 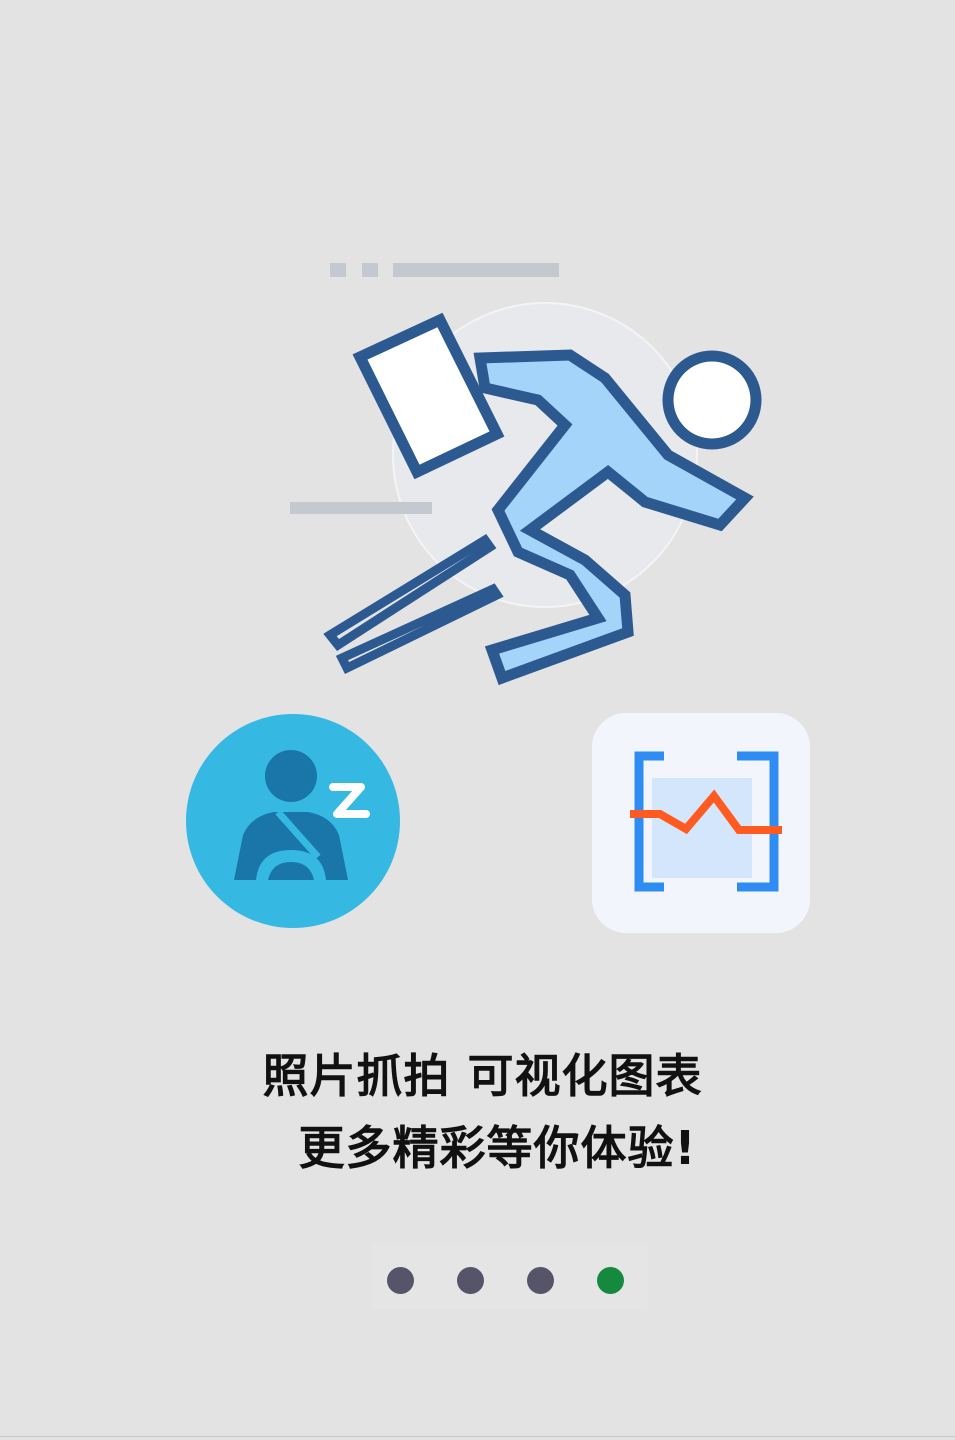 What do you see at coordinates (302, 815) in the screenshot?
I see `sleepy-driver-icon` at bounding box center [302, 815].